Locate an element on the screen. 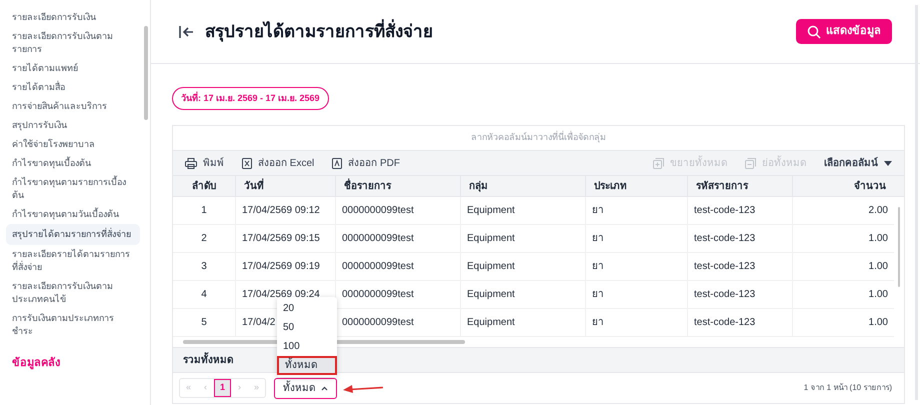  chevron-up-icon is located at coordinates (324, 388).